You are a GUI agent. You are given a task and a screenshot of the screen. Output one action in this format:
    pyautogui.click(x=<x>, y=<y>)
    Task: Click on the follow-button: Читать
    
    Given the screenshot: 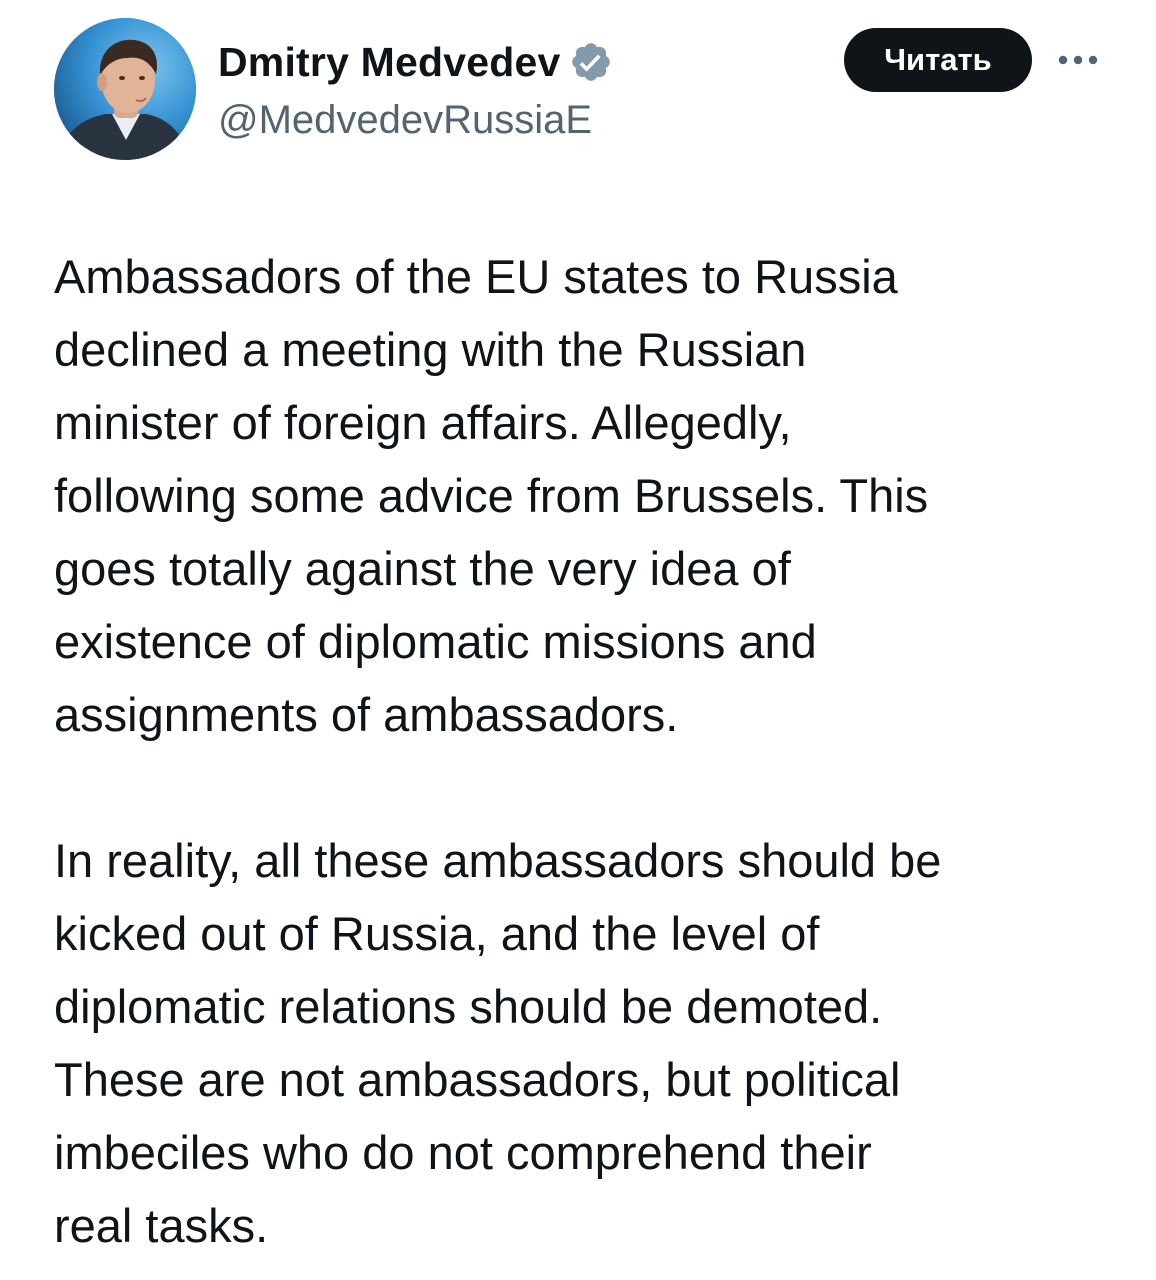 What is the action you would take?
    pyautogui.click(x=938, y=60)
    